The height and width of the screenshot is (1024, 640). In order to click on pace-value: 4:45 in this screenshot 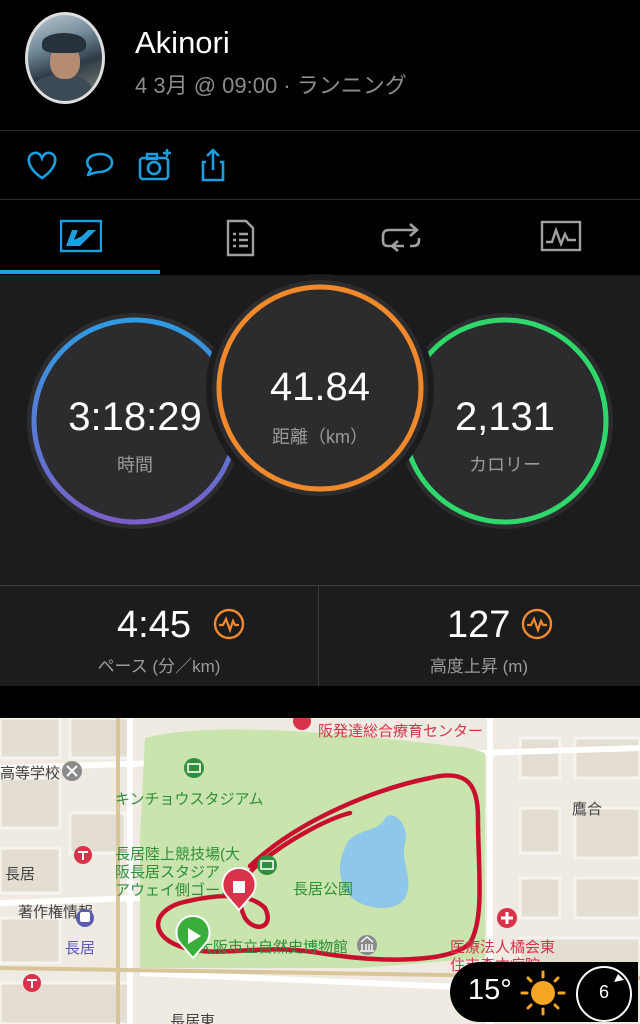, I will do `click(154, 625)`.